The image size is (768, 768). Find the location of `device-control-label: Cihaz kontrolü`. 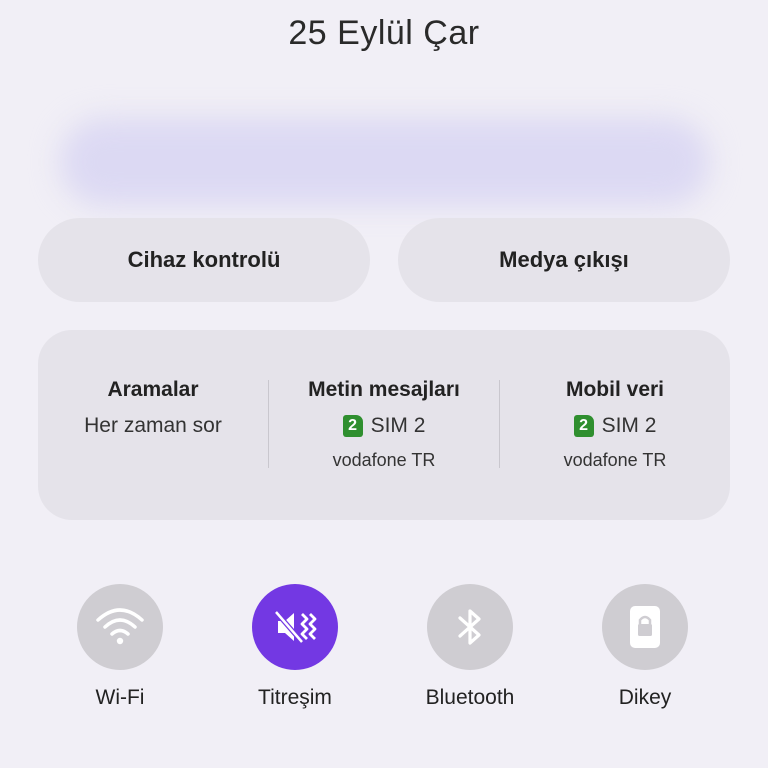

device-control-label: Cihaz kontrolü is located at coordinates (204, 259).